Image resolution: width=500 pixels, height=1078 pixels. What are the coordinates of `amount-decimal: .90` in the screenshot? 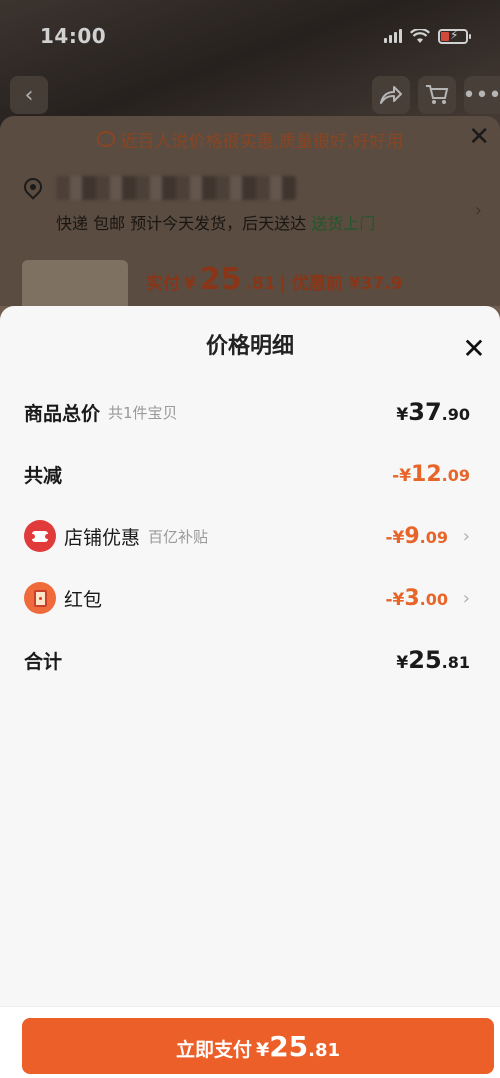 It's located at (455, 414).